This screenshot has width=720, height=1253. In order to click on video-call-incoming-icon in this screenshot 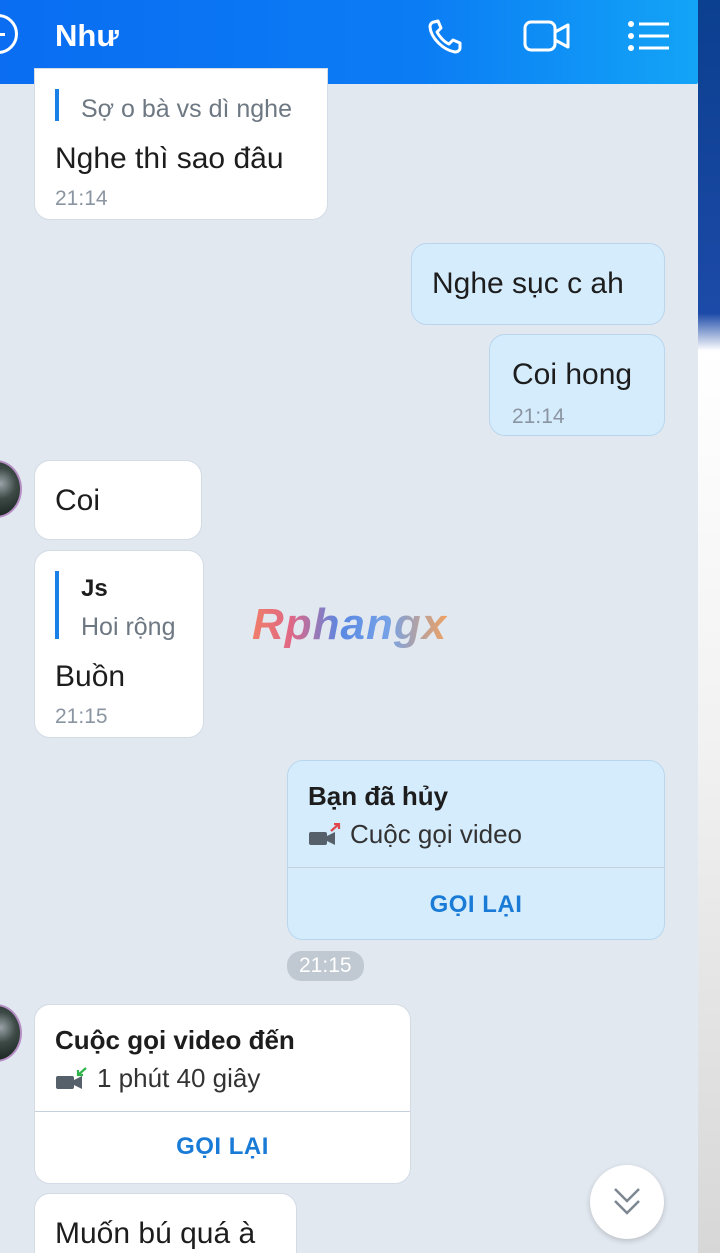, I will do `click(72, 1078)`.